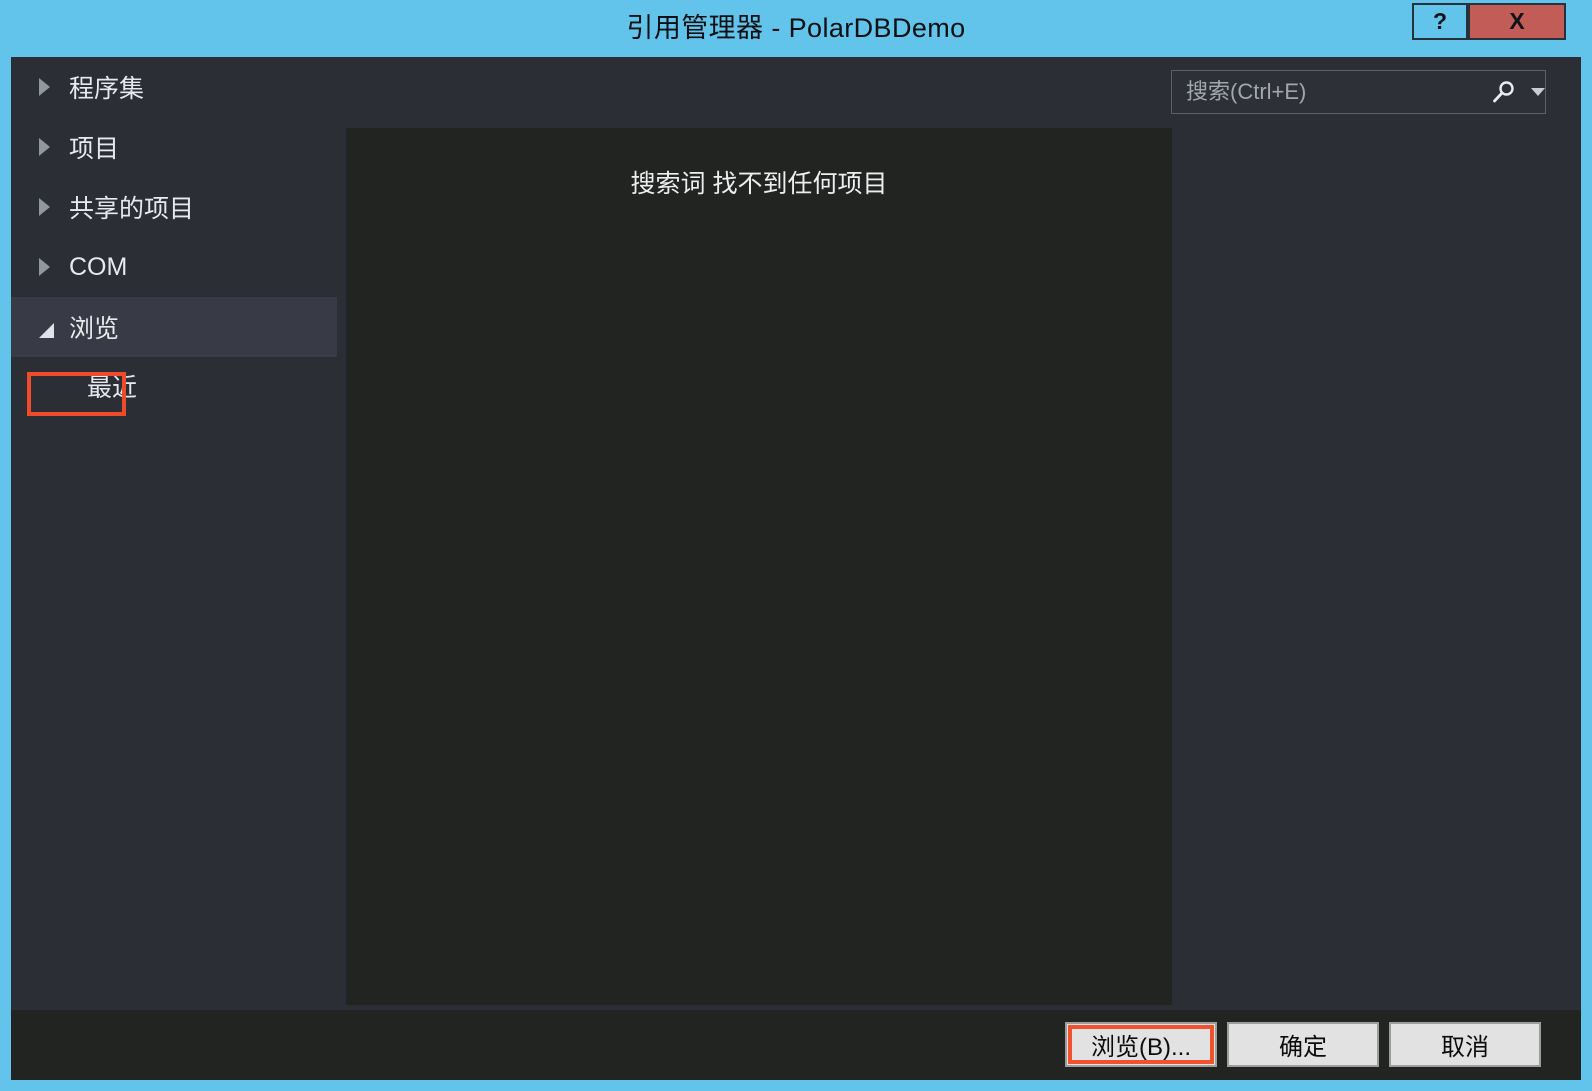 The image size is (1592, 1091). What do you see at coordinates (1504, 92) in the screenshot?
I see `search-icon` at bounding box center [1504, 92].